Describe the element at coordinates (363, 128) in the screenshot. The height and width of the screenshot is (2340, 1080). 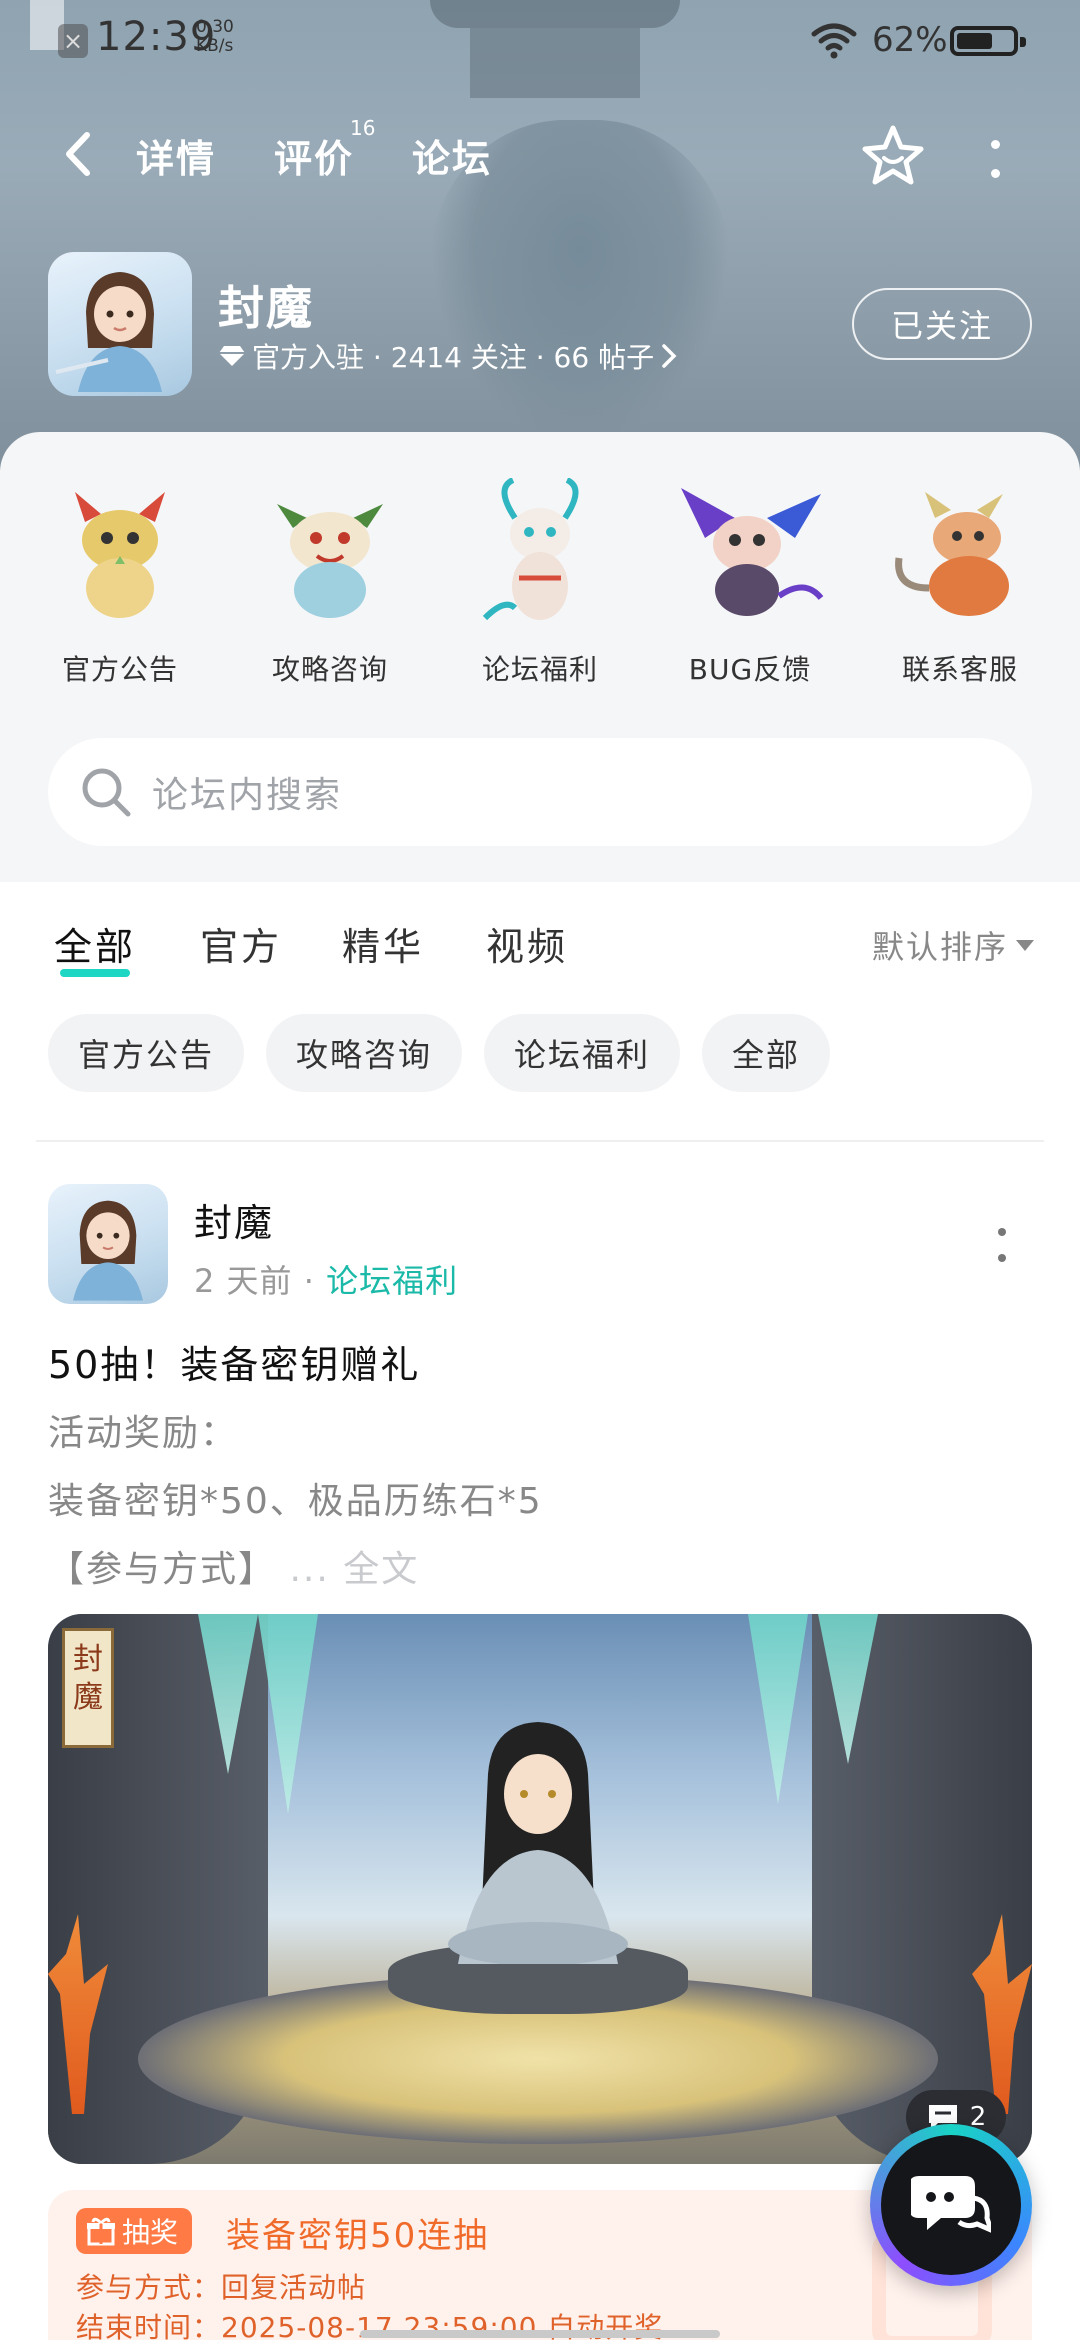
I see `reviews-count-badge: 16` at that location.